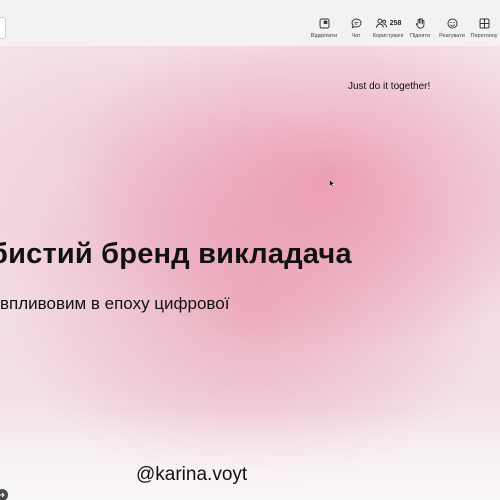  What do you see at coordinates (356, 23) in the screenshot?
I see `chat-icon` at bounding box center [356, 23].